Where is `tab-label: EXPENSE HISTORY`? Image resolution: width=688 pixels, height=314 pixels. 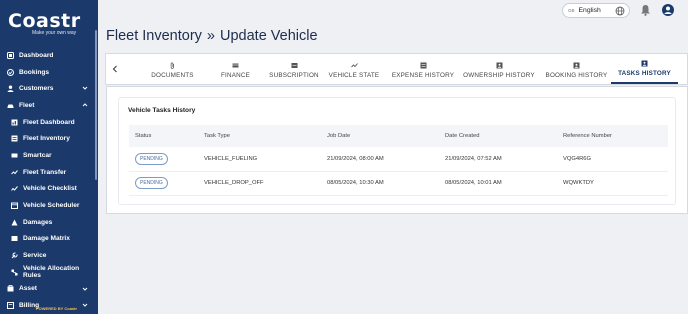 tab-label: EXPENSE HISTORY is located at coordinates (423, 75).